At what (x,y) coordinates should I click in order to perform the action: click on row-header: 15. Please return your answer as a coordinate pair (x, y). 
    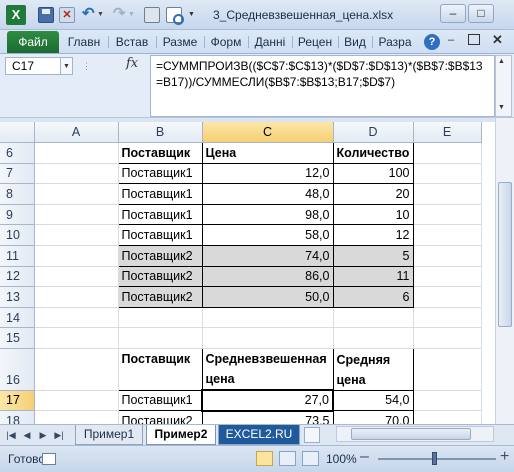
    Looking at the image, I should click on (17, 338).